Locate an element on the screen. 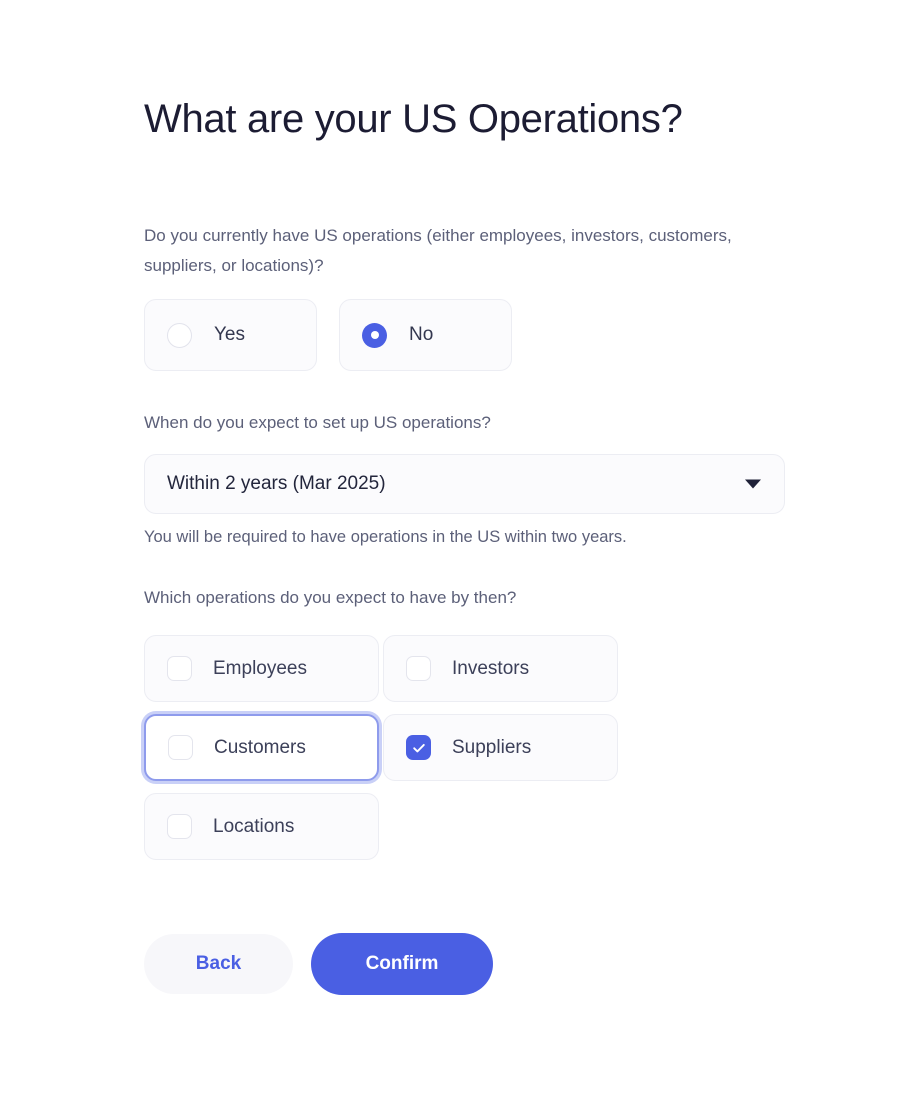  checkbox-option-employees: Employees is located at coordinates (261, 668).